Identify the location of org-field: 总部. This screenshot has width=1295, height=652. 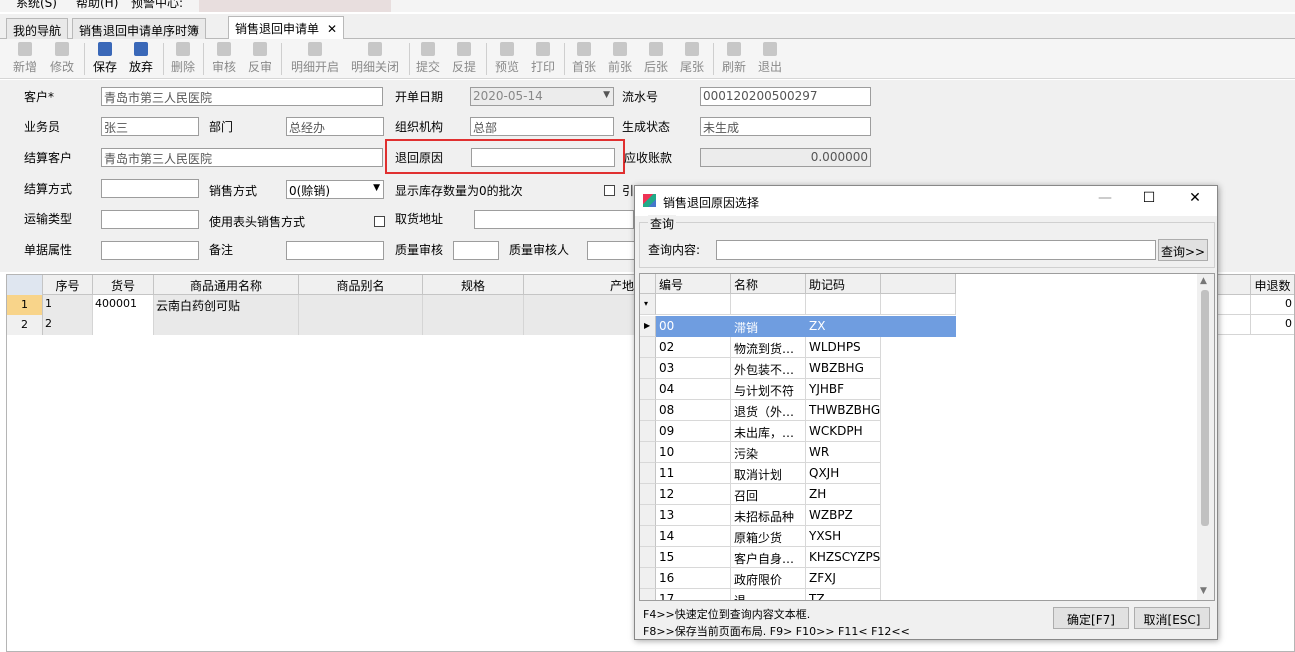
(542, 126).